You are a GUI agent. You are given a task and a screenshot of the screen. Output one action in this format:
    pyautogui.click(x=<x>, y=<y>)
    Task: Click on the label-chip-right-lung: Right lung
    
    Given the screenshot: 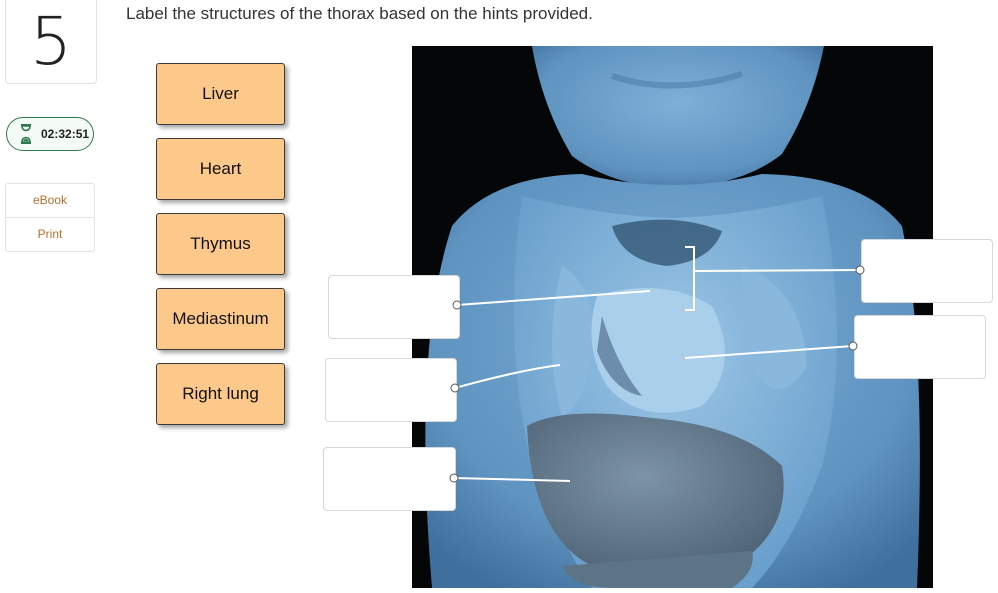 What is the action you would take?
    pyautogui.click(x=220, y=394)
    